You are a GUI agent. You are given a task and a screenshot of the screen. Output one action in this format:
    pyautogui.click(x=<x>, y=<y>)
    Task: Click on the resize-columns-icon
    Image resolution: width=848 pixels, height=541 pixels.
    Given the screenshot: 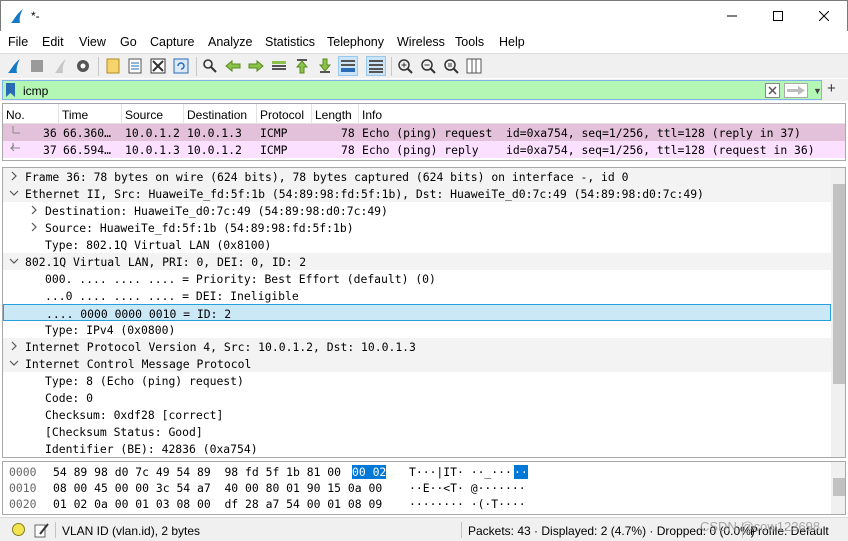 What is the action you would take?
    pyautogui.click(x=474, y=66)
    